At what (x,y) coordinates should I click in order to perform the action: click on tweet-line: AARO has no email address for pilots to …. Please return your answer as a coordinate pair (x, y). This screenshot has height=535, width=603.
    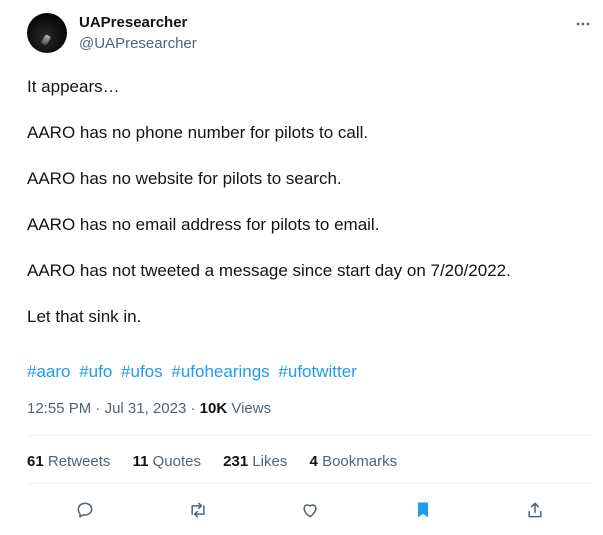
    Looking at the image, I should click on (203, 224).